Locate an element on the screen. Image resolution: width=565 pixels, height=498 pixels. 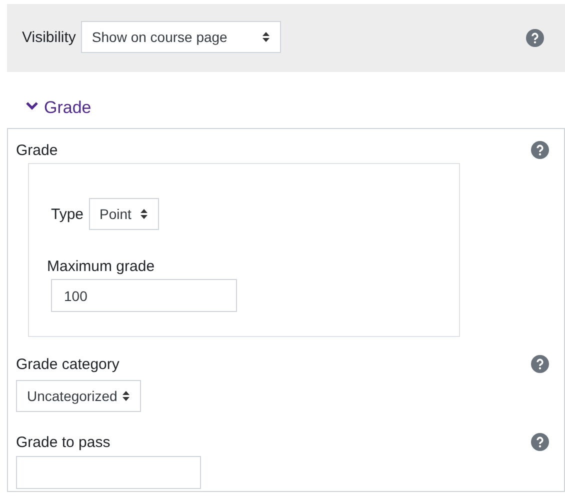
input-field: 100 is located at coordinates (144, 295).